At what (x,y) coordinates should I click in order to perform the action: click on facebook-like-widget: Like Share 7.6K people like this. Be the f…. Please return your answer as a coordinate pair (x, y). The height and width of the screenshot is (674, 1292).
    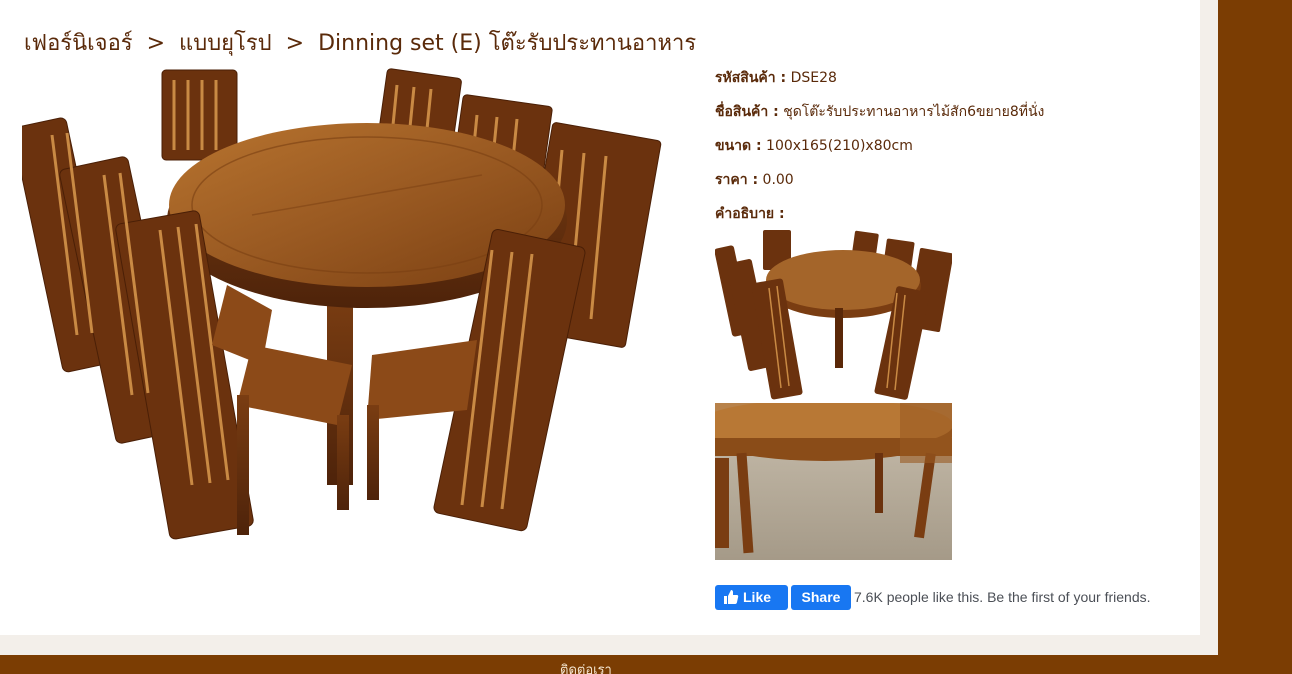
    Looking at the image, I should click on (933, 597).